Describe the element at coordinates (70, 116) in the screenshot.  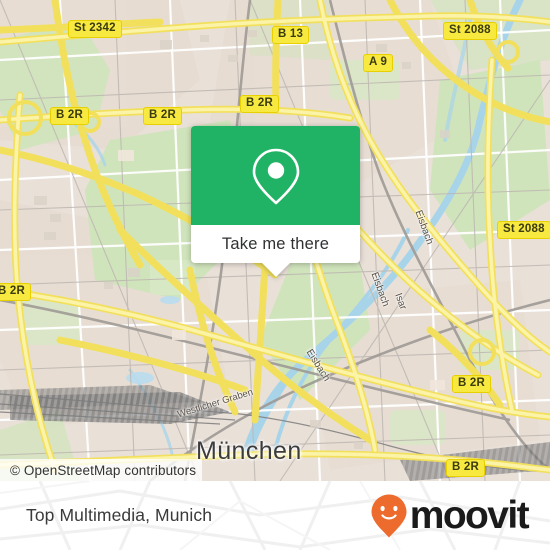
I see `road-shield-b2r-left: B 2R` at that location.